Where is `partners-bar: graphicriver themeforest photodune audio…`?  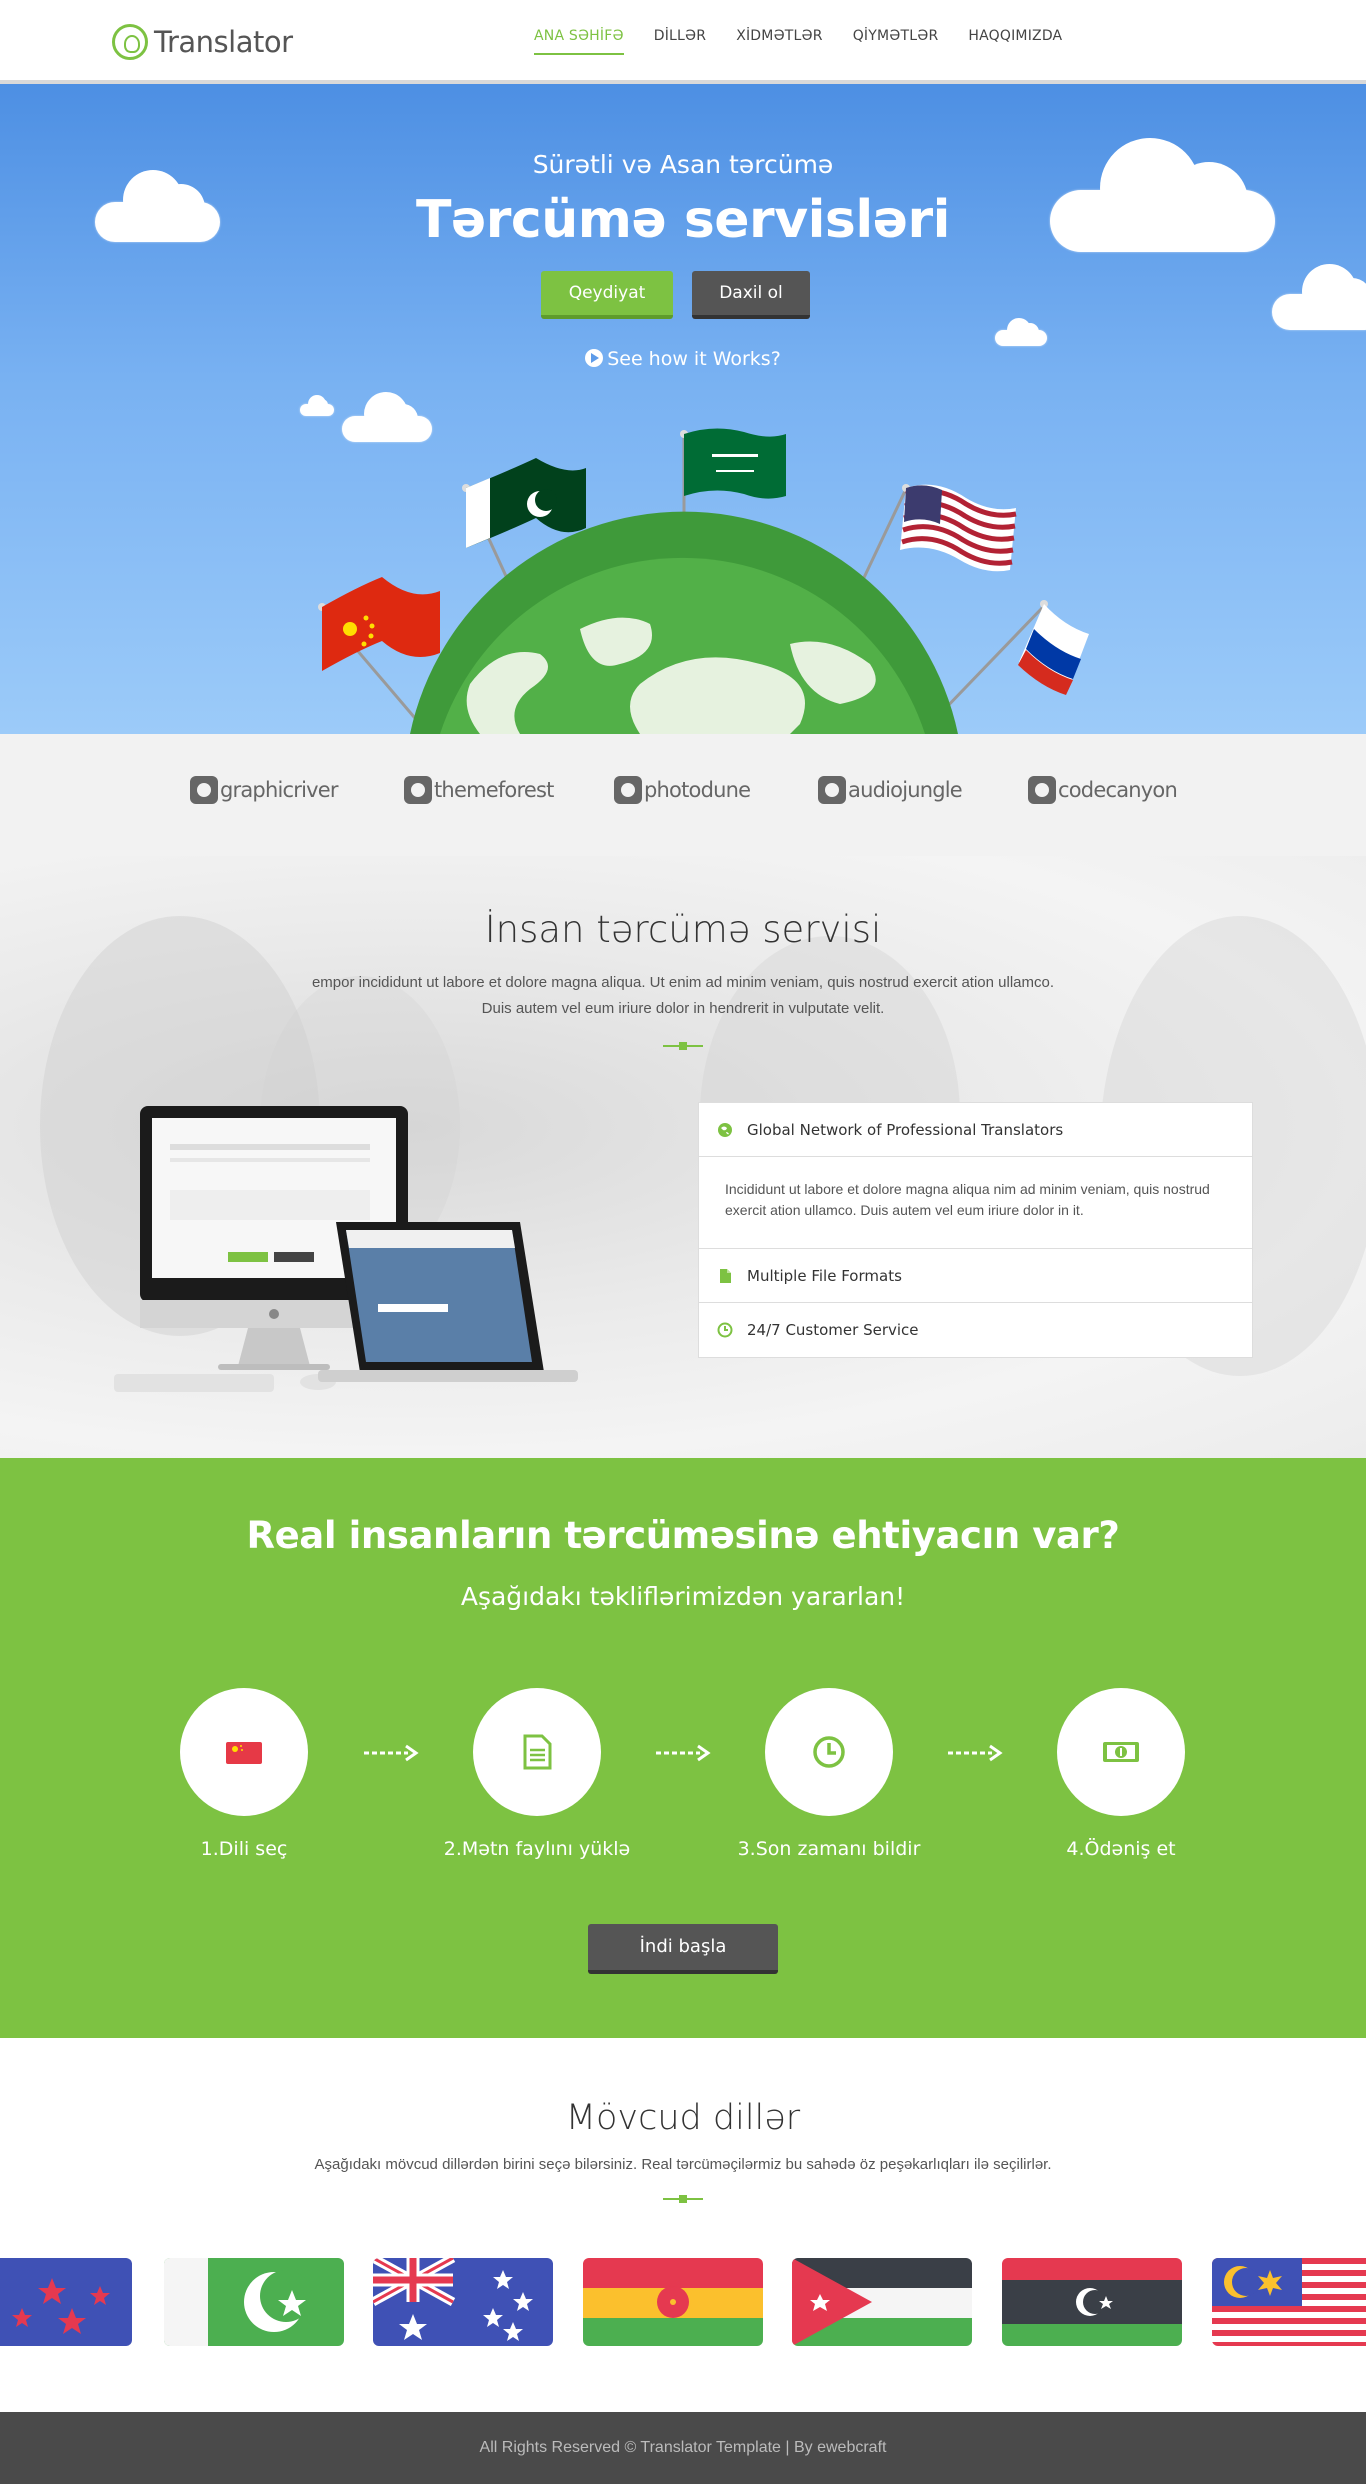
partners-bar: graphicriver themeforest photodune audio… is located at coordinates (683, 795).